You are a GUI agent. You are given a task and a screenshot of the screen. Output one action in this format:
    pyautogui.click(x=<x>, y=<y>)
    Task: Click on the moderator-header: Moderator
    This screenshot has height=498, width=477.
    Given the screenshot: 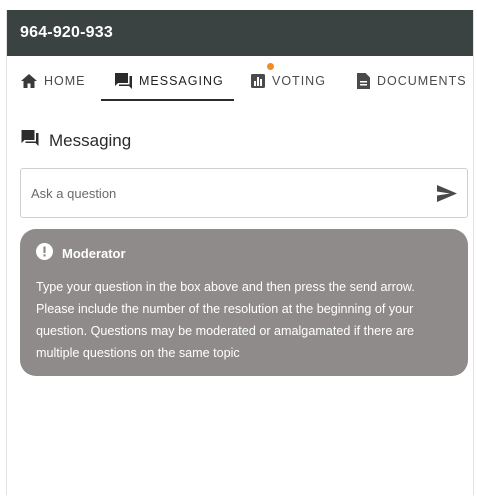 What is the action you would take?
    pyautogui.click(x=244, y=253)
    